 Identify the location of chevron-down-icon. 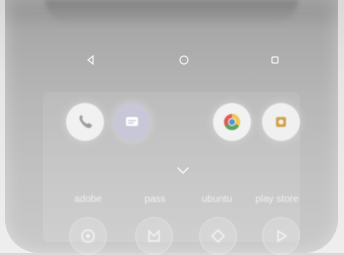
(183, 171).